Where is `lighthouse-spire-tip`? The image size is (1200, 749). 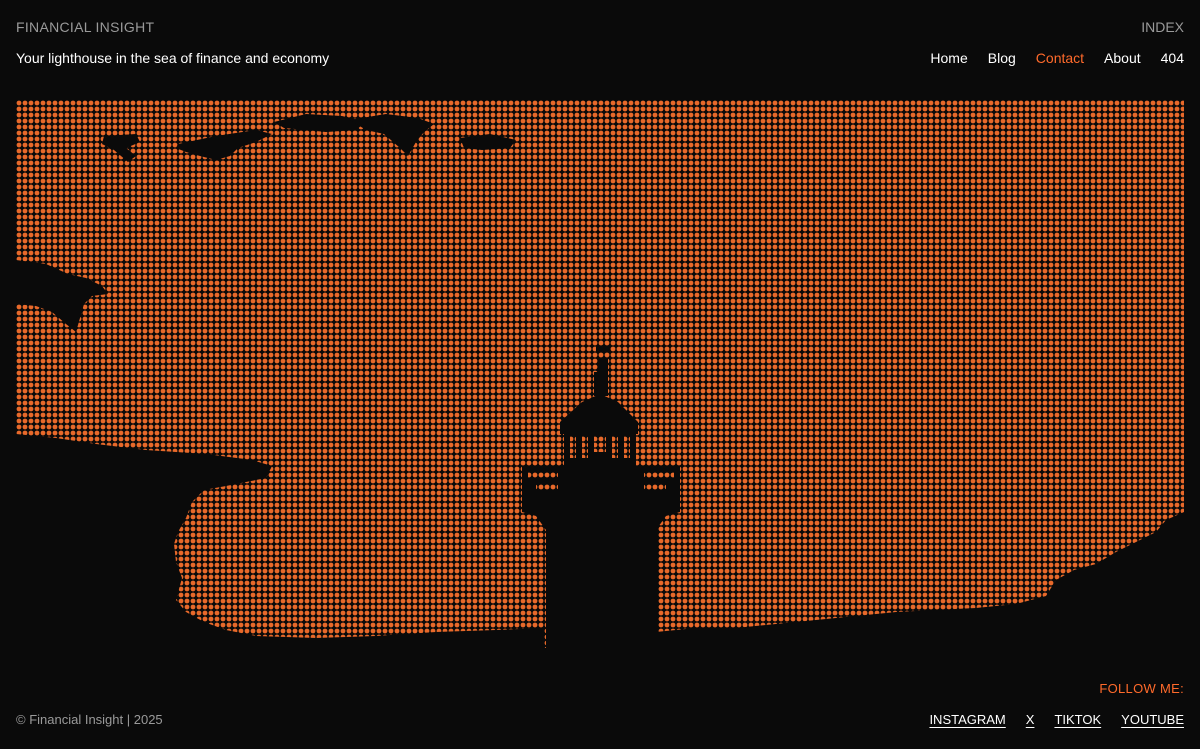 lighthouse-spire-tip is located at coordinates (603, 365).